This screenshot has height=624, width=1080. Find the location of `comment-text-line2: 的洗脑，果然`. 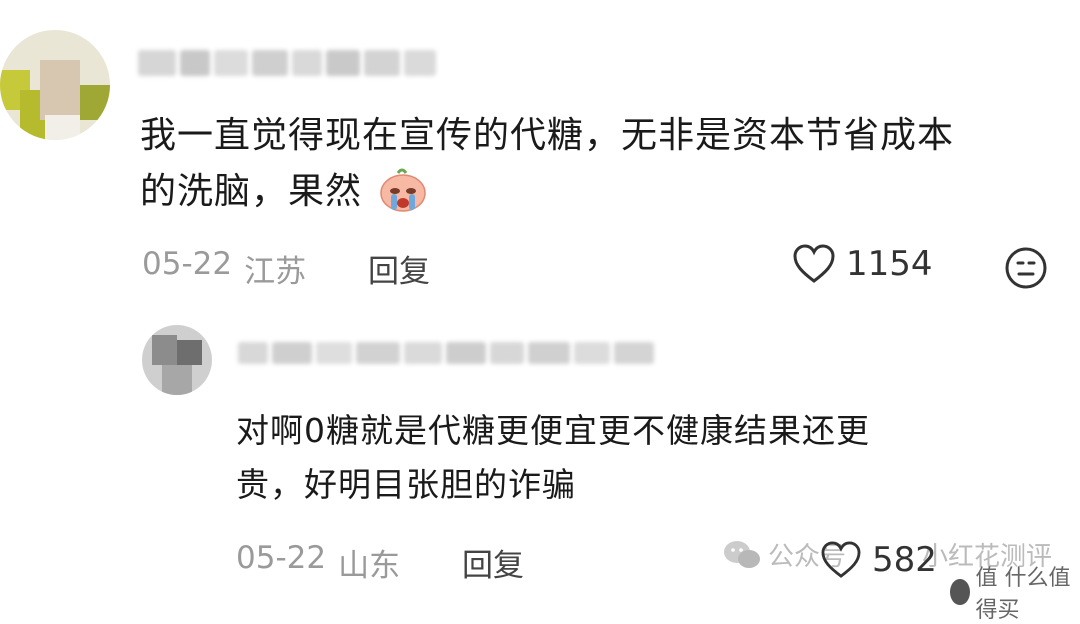

comment-text-line2: 的洗脑，果然 is located at coordinates (600, 197).